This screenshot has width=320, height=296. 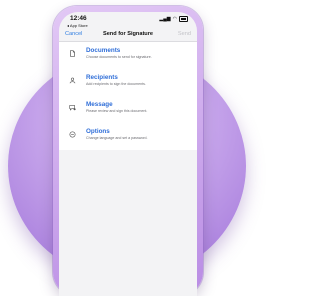 What do you see at coordinates (119, 57) in the screenshot?
I see `list-item-subtitle: Choose documents to send for signature.` at bounding box center [119, 57].